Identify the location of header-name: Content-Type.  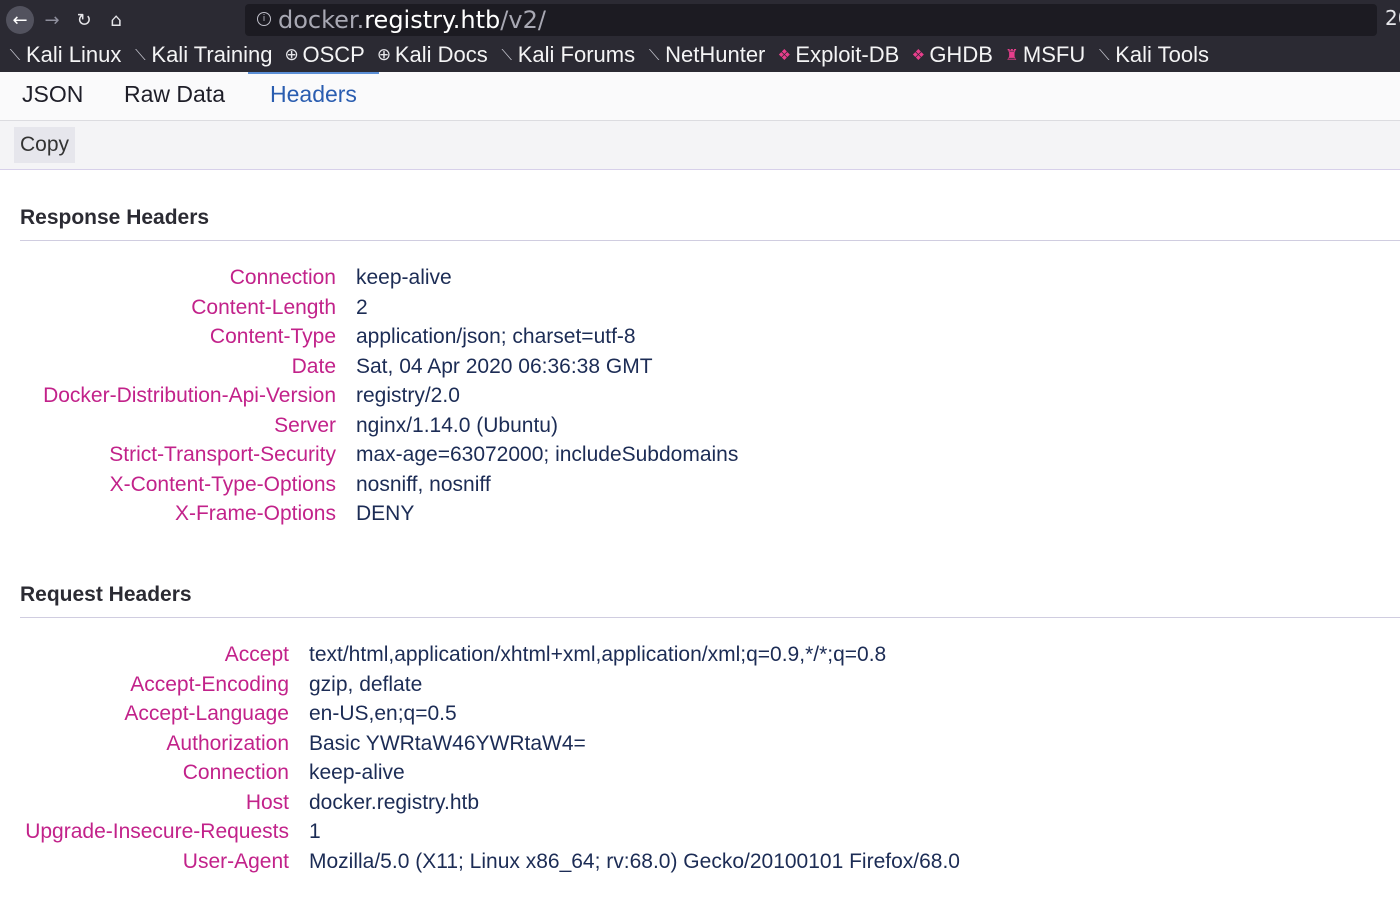
(272, 336).